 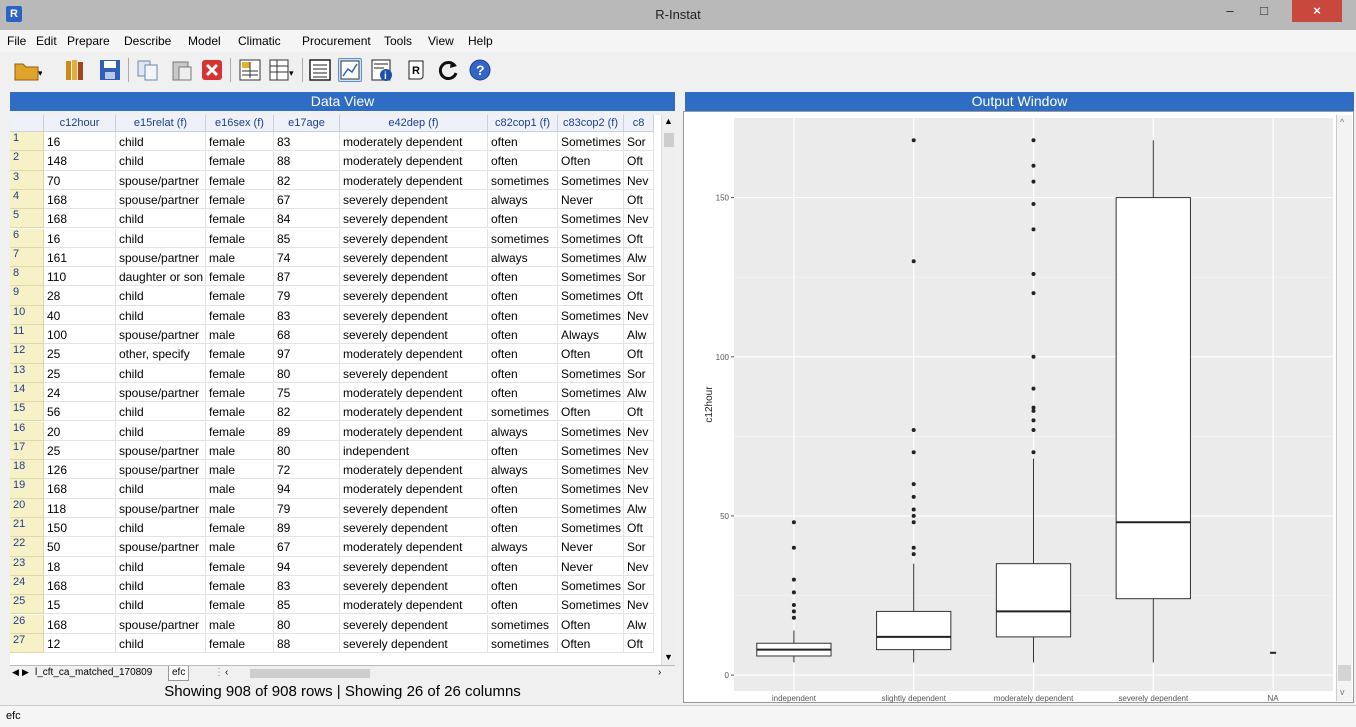 What do you see at coordinates (307, 392) in the screenshot?
I see `table-cell: 75` at bounding box center [307, 392].